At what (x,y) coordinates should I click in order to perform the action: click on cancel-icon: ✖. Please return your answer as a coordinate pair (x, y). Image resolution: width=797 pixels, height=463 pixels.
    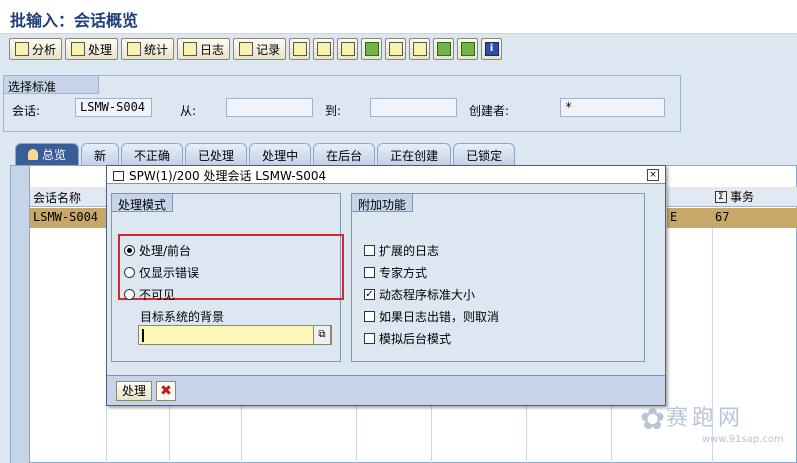
    Looking at the image, I should click on (166, 390).